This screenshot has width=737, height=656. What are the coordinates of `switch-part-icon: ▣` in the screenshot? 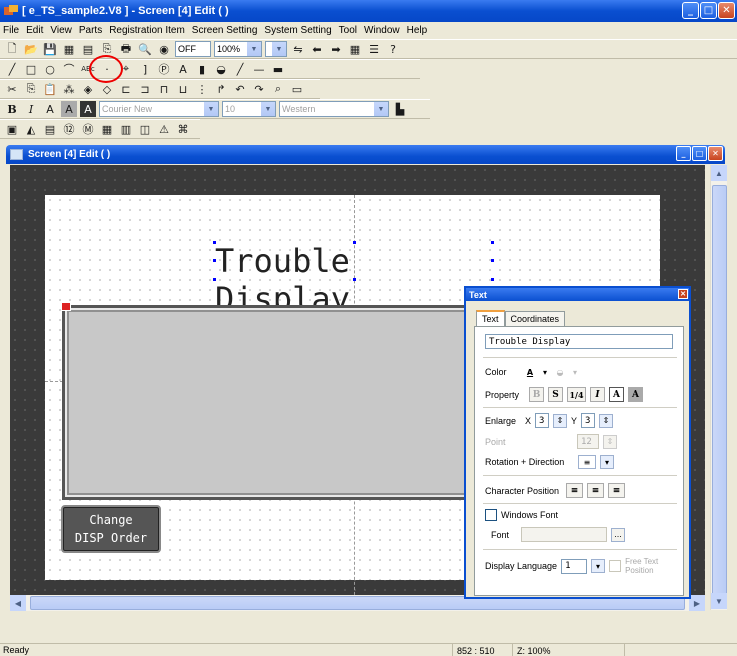 It's located at (12, 129).